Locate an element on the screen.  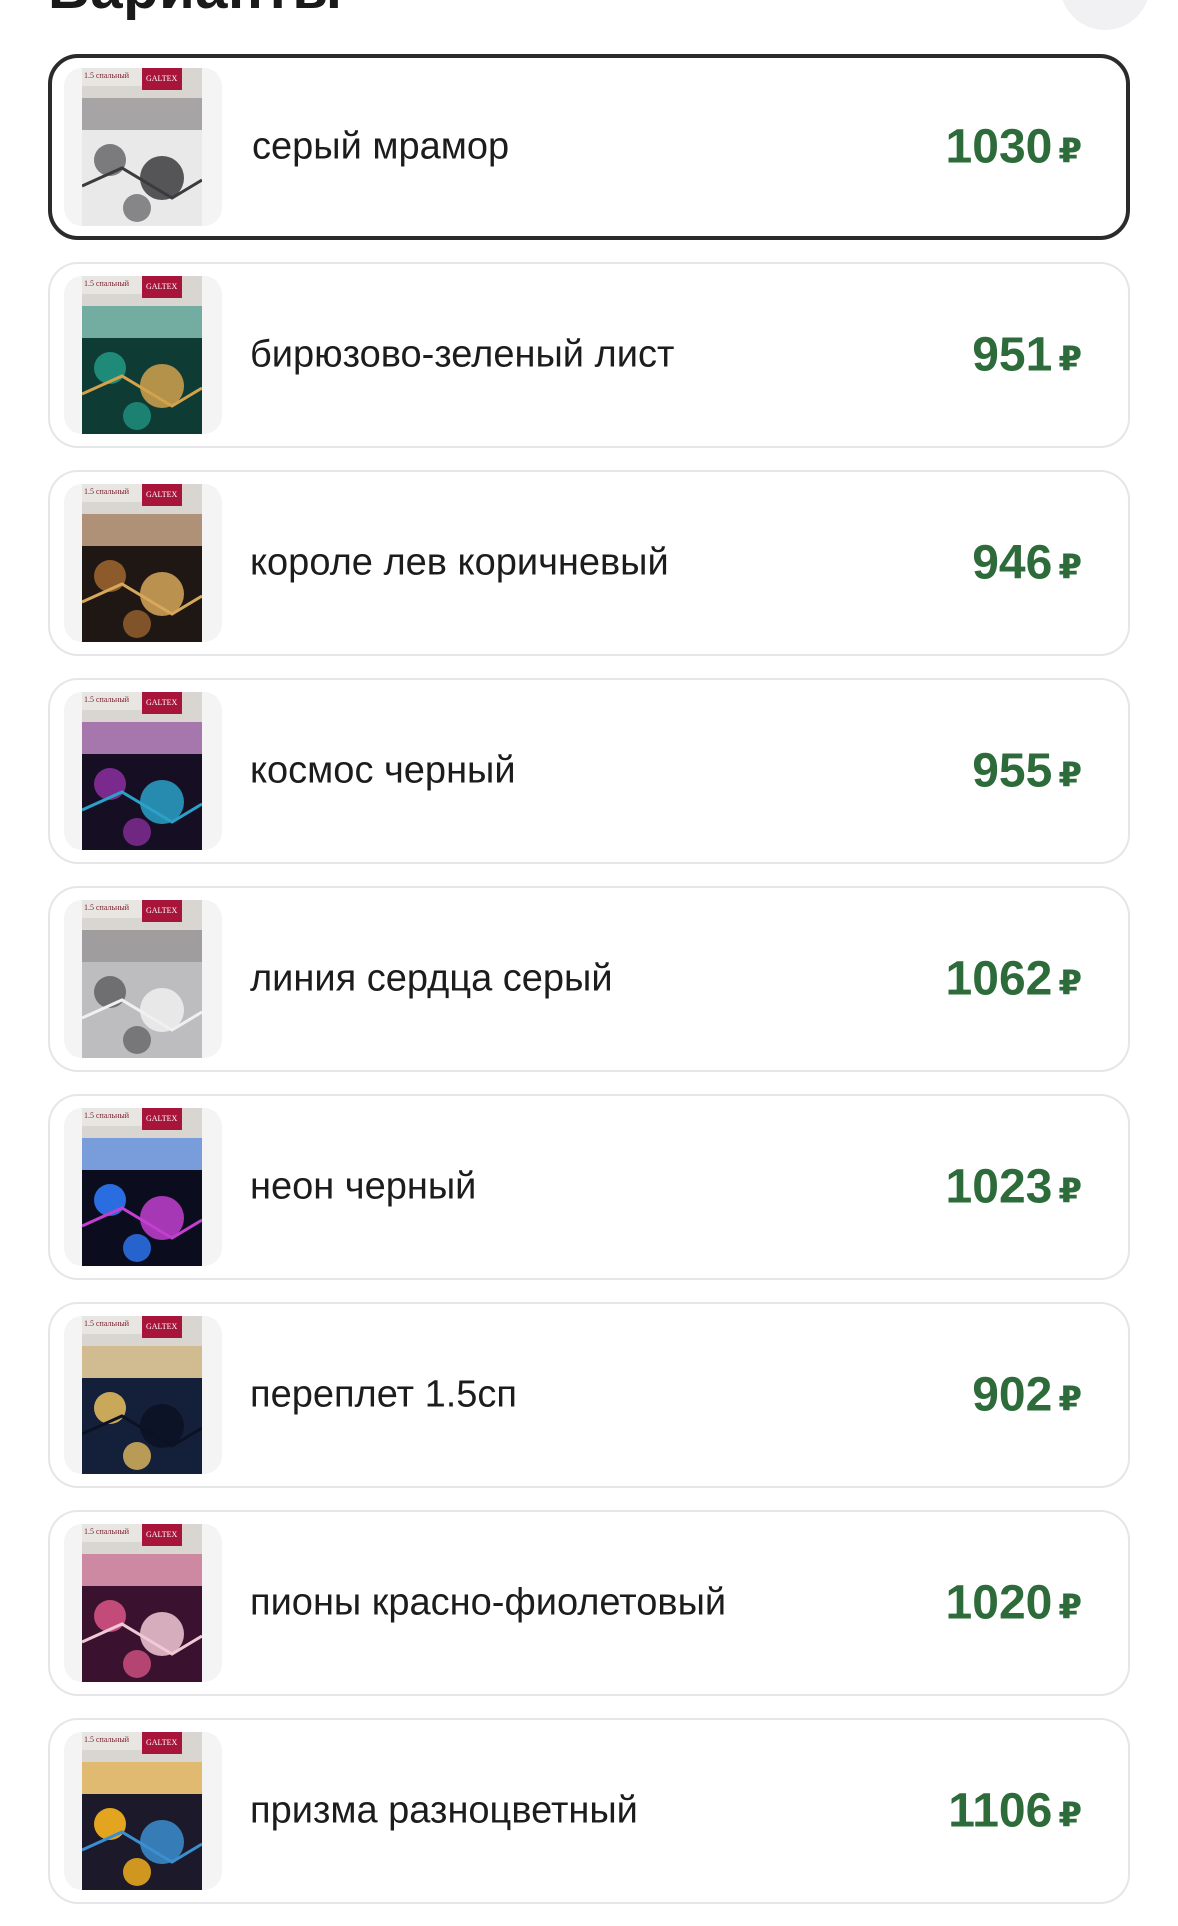
price-amount: 946 is located at coordinates (1012, 563).